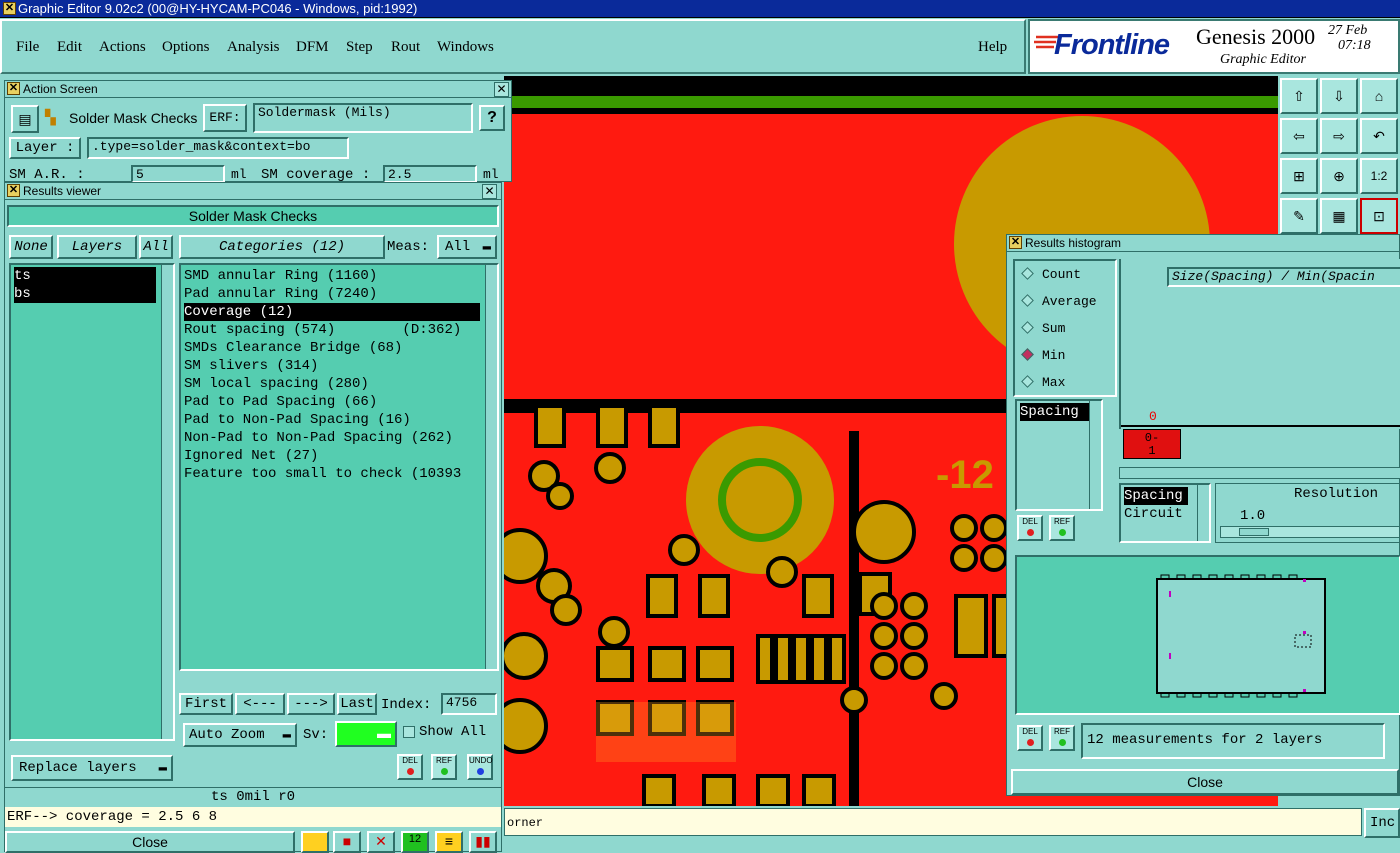  What do you see at coordinates (251, 366) in the screenshot?
I see `list-item: SM slivers (314)` at bounding box center [251, 366].